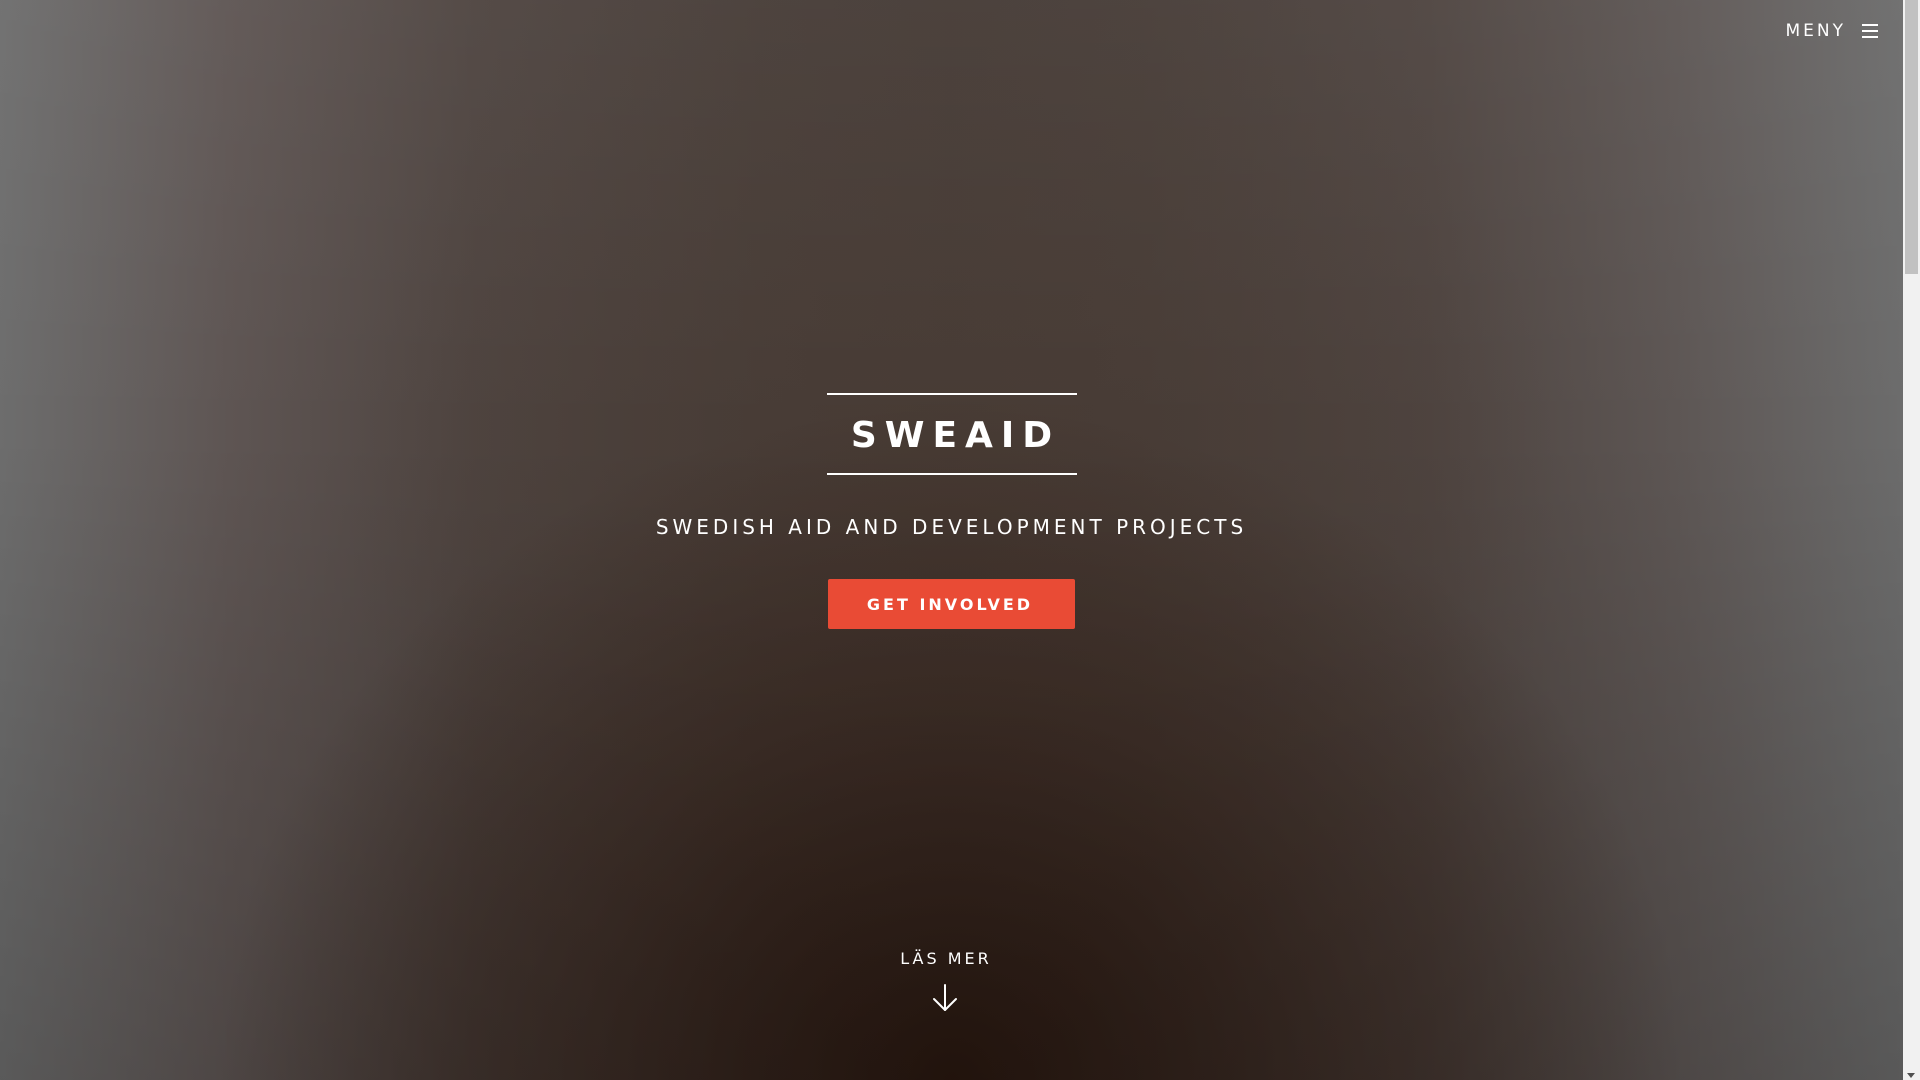  What do you see at coordinates (1911, 1075) in the screenshot?
I see `scroll-down-arrow-icon` at bounding box center [1911, 1075].